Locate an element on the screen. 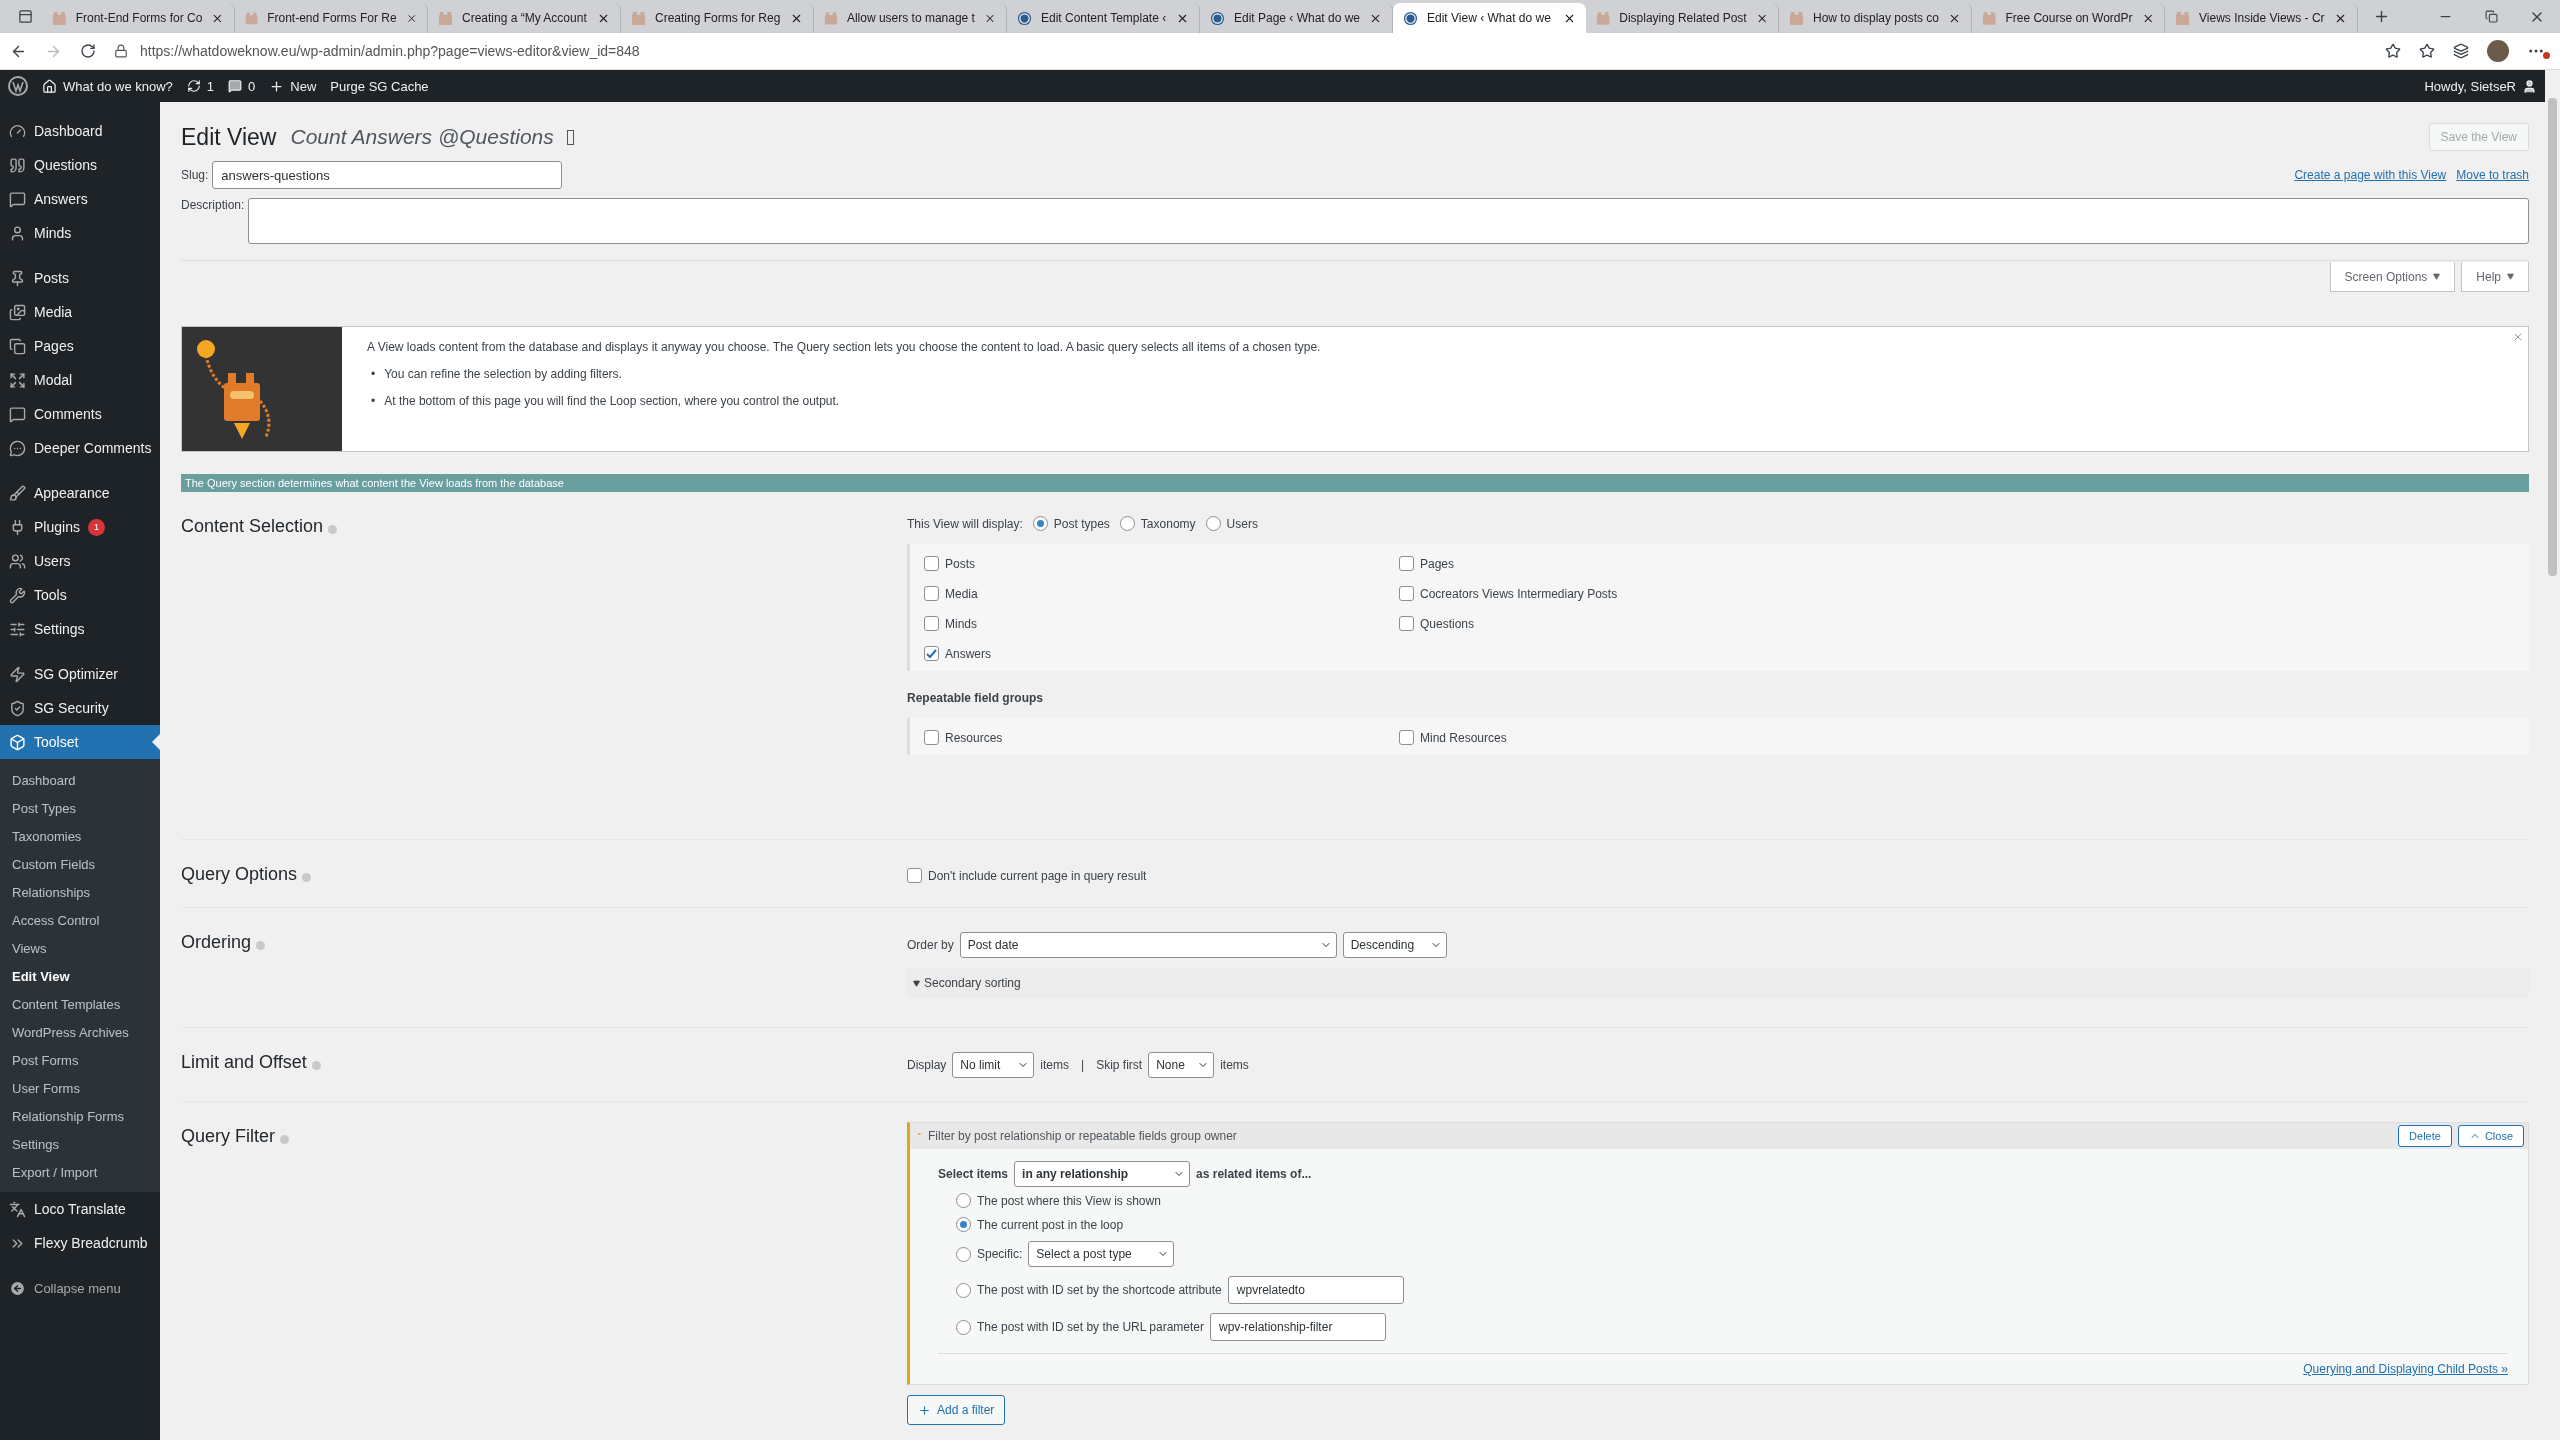 This screenshot has height=1440, width=2560. order-by-select: Post date is located at coordinates (1148, 945).